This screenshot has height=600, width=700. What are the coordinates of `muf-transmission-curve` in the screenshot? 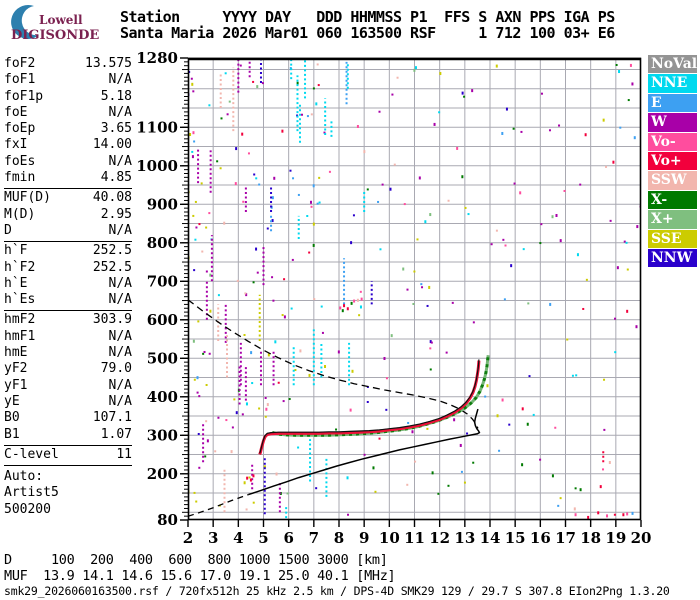 It's located at (333, 364).